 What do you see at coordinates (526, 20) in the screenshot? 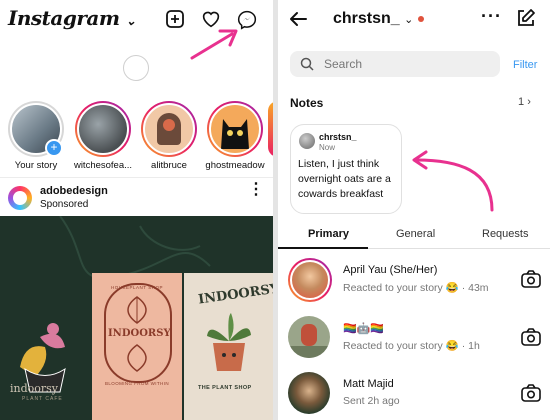
I see `compose-icon` at bounding box center [526, 20].